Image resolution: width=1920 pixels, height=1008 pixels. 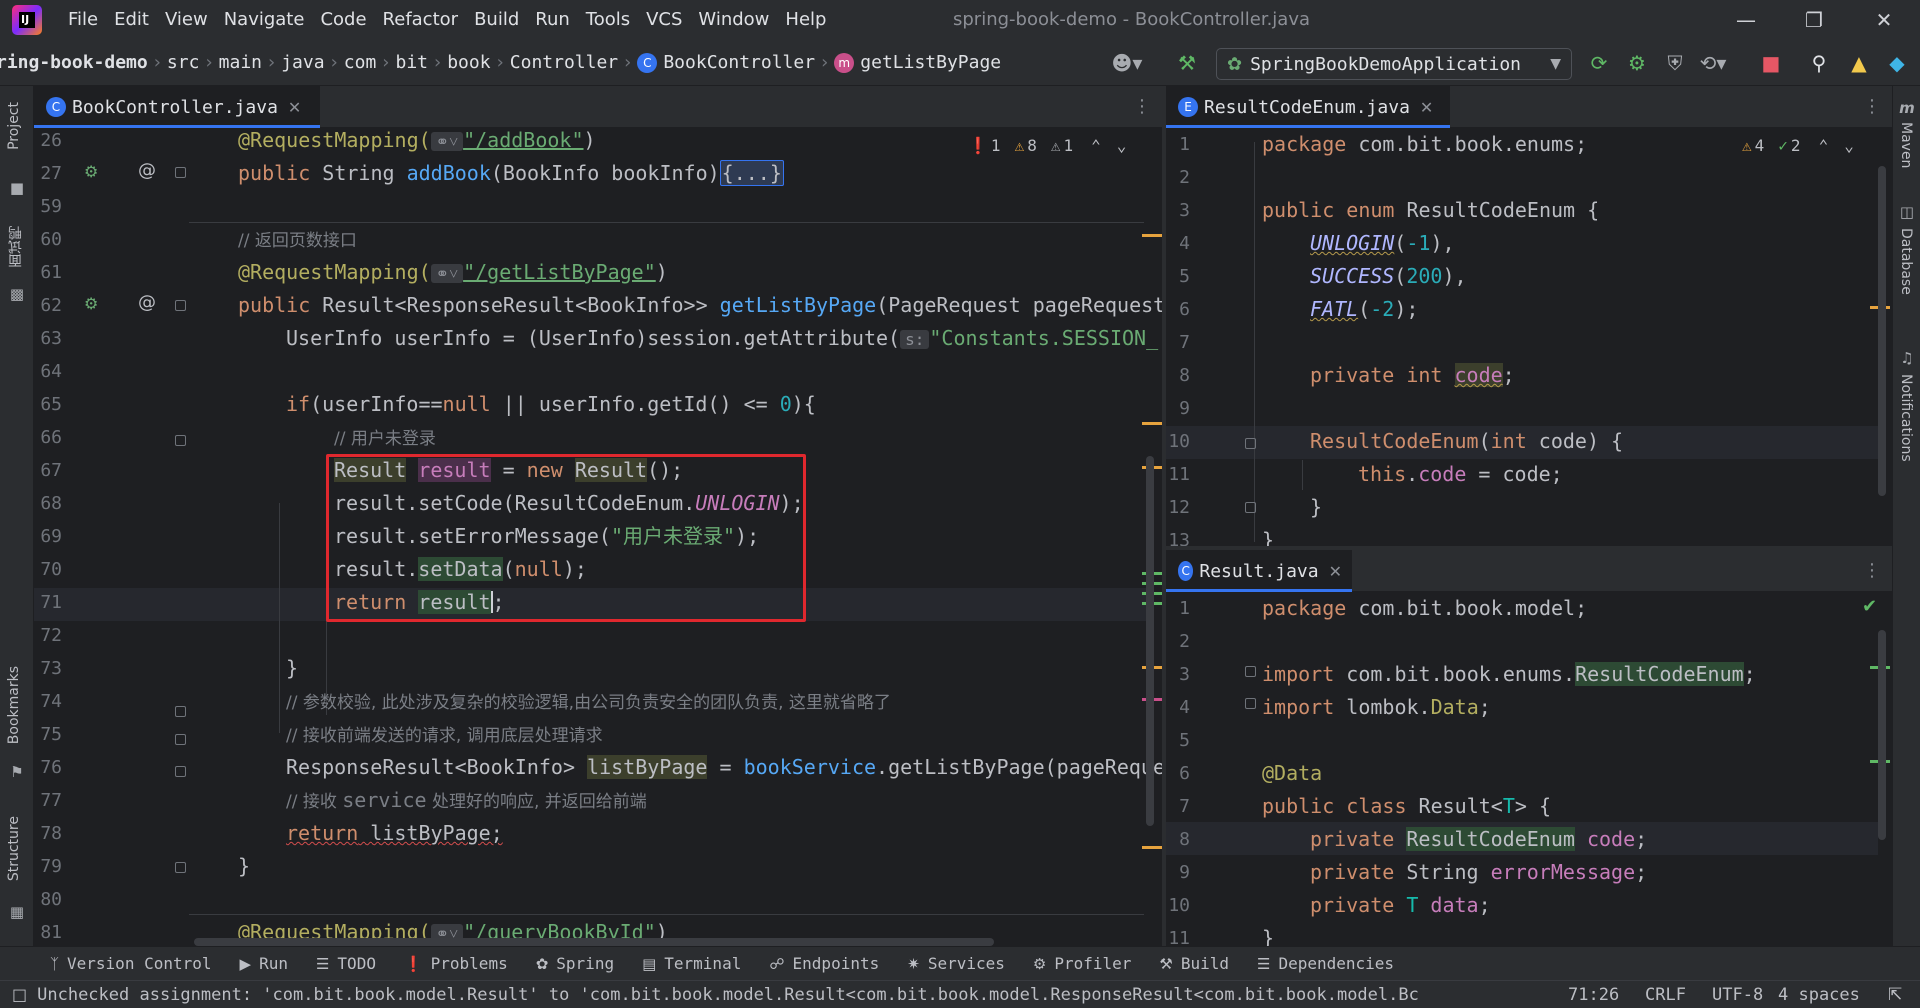 I want to click on inspection-widget: ⚠ 4 ✓ 2 ⌃ ⌄, so click(x=1798, y=145).